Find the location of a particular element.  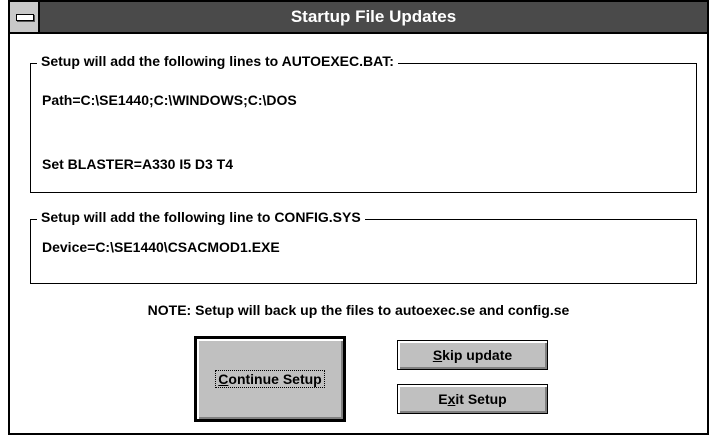

title-bar: Startup File Updates is located at coordinates (358, 18).